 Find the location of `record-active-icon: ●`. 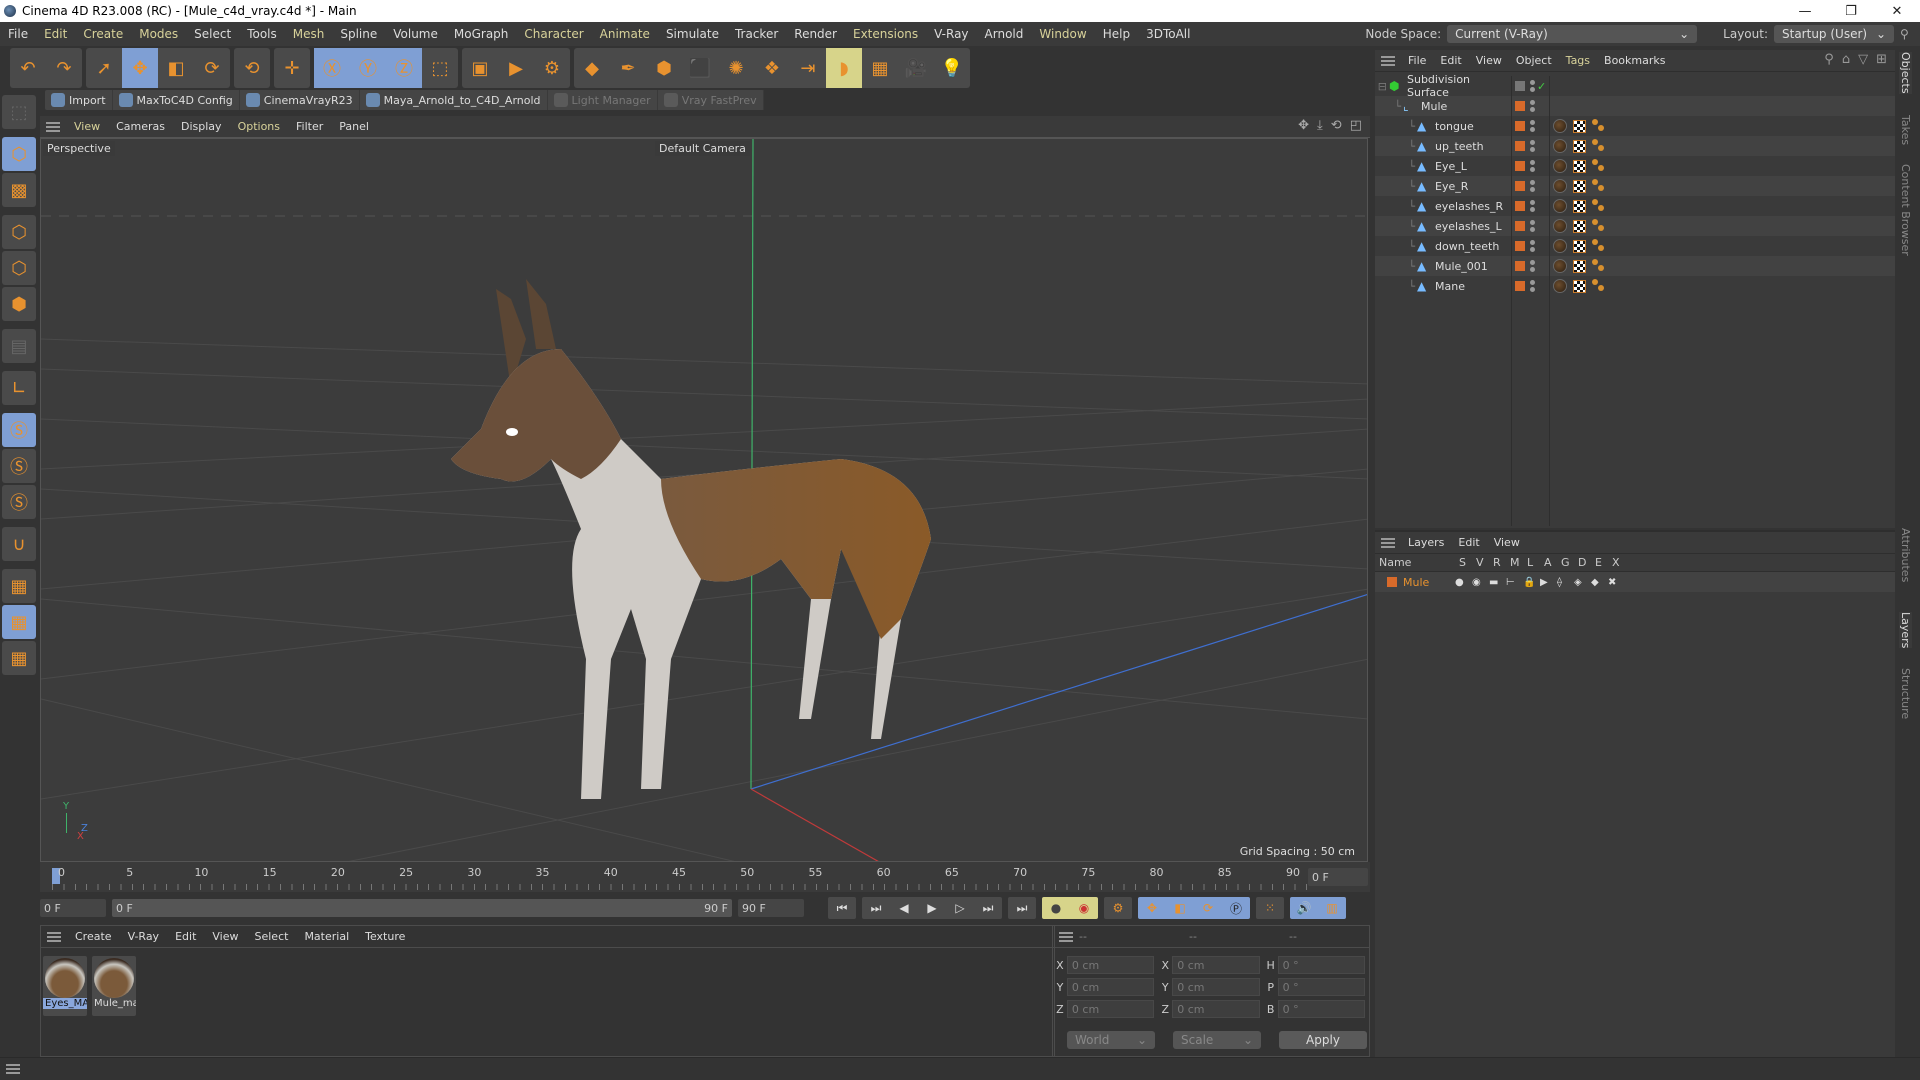

record-active-icon: ● is located at coordinates (1056, 908).